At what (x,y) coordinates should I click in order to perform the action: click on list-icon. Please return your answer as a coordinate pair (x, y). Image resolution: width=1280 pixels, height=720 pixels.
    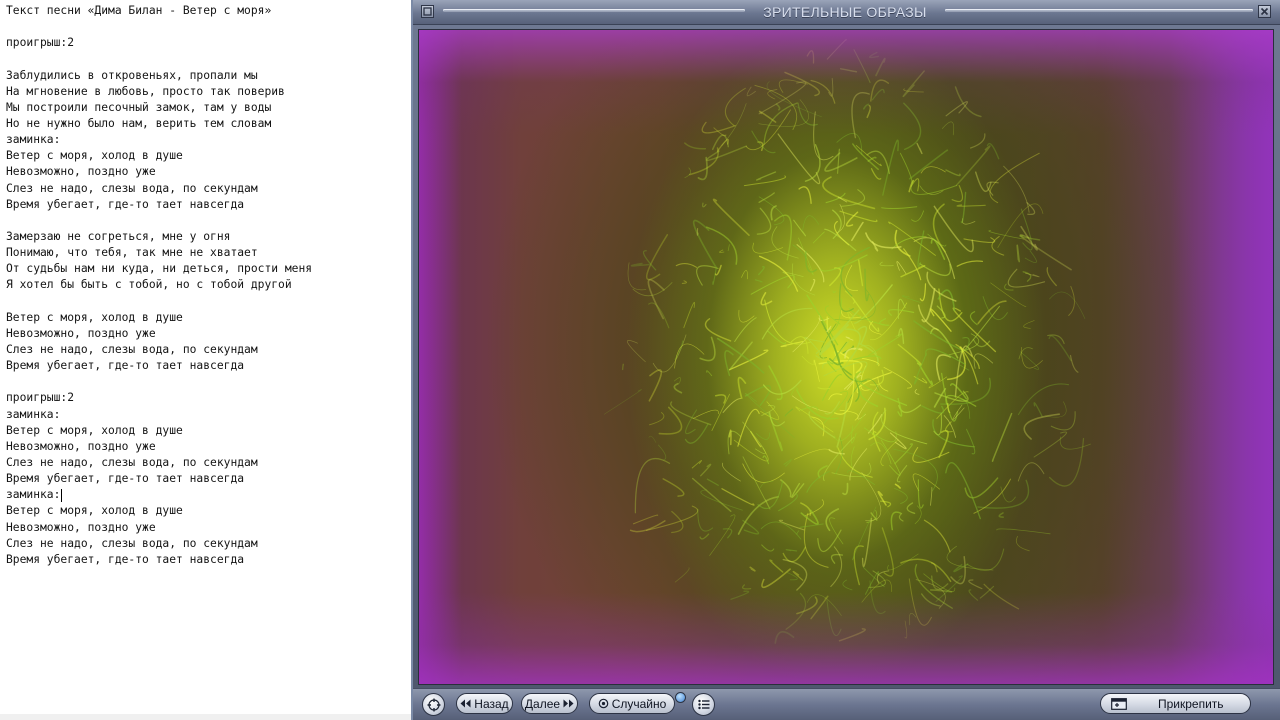
    Looking at the image, I should click on (703, 704).